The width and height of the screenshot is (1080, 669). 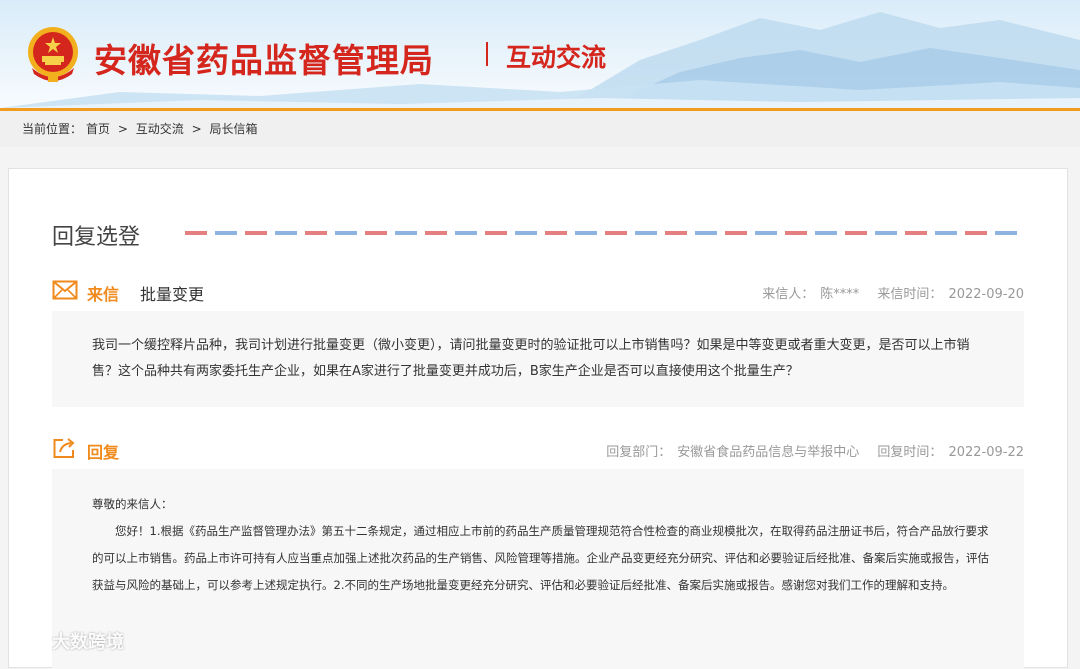 What do you see at coordinates (840, 294) in the screenshot?
I see `sender-name: 陈****` at bounding box center [840, 294].